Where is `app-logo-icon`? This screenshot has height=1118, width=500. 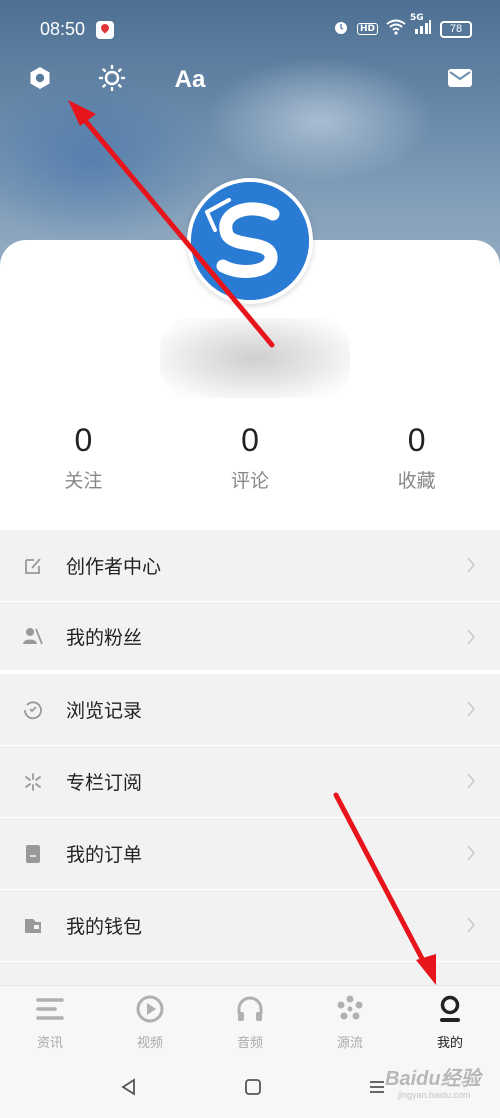 app-logo-icon is located at coordinates (250, 241).